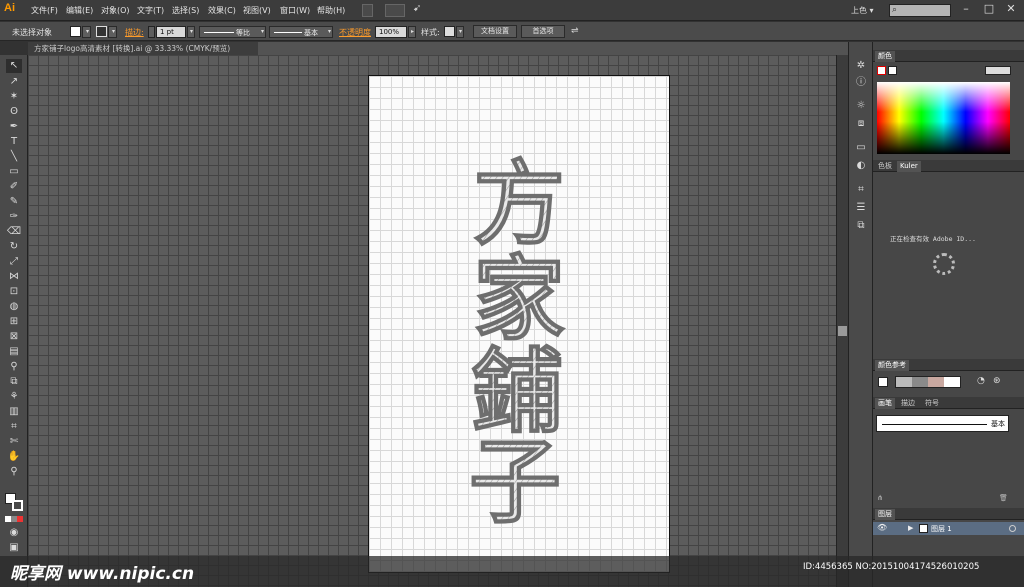 The width and height of the screenshot is (1024, 587). I want to click on graphic-styles-icon: ⧈, so click(861, 124).